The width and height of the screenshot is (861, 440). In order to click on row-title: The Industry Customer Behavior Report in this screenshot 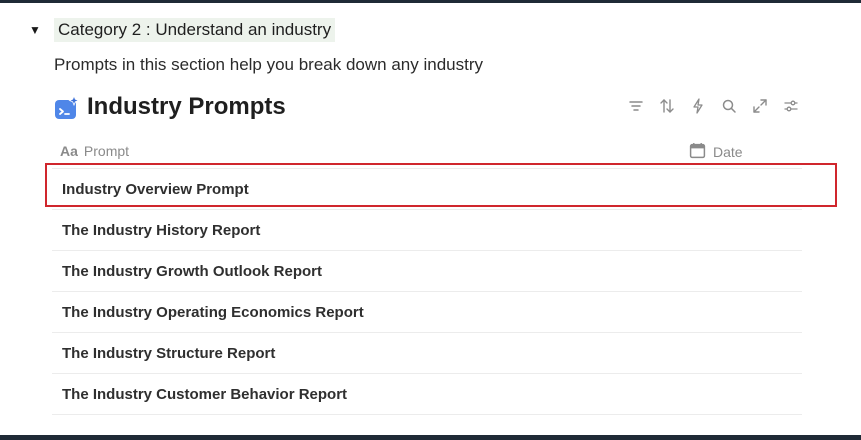, I will do `click(204, 394)`.